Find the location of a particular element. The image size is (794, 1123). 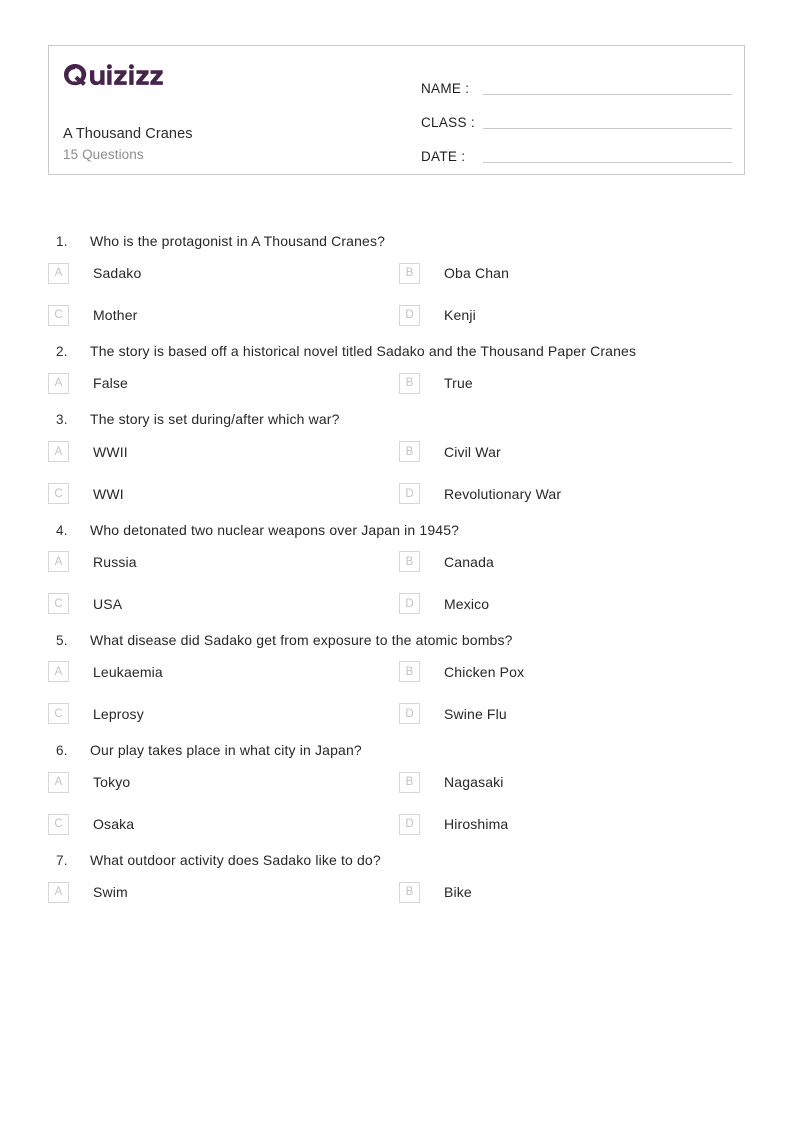

answer-options: A Sadako B Oba Chan C Mother D Kenji is located at coordinates (397, 294).